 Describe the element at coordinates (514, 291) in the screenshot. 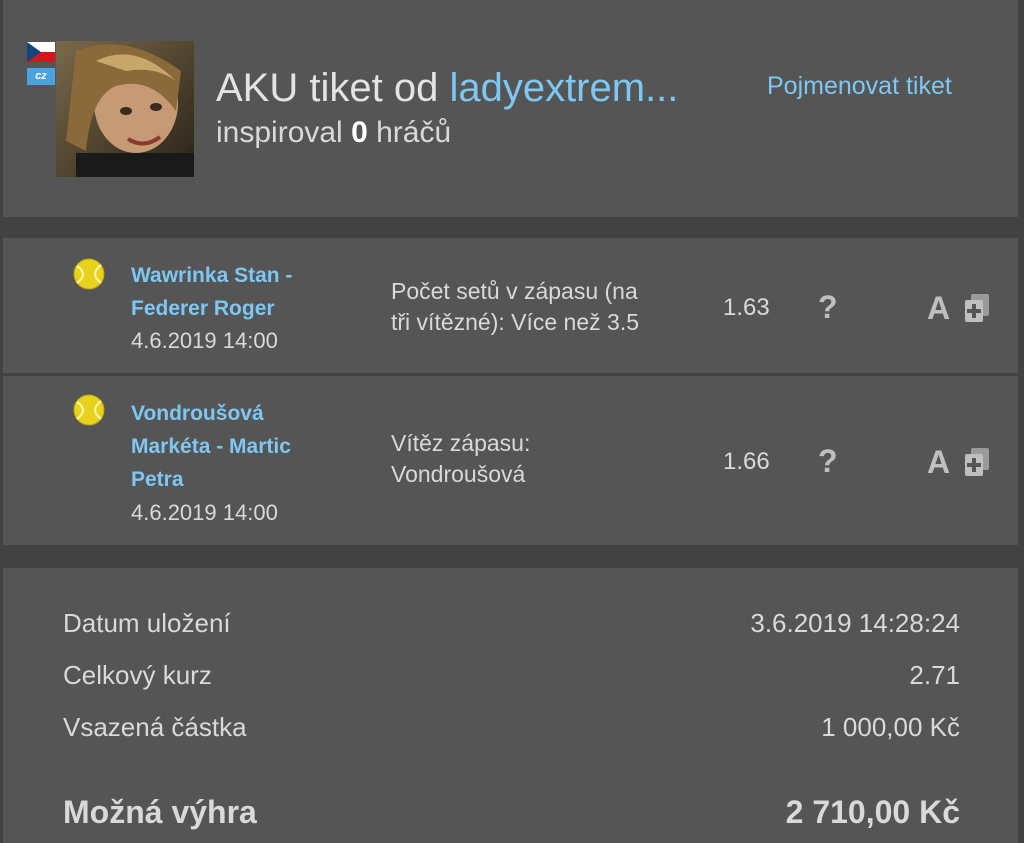

I see `market-line: Počet setů v zápasu (na` at that location.